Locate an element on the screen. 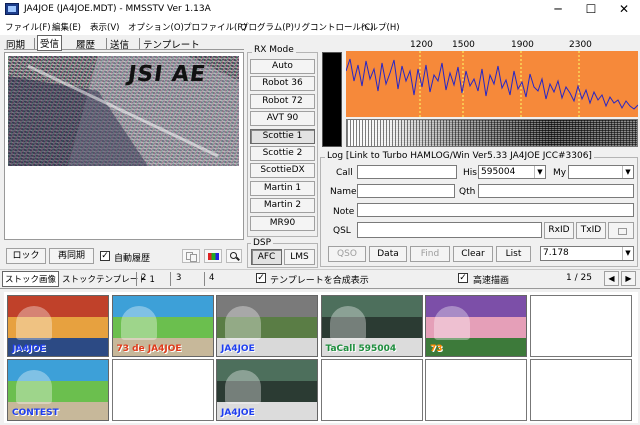  thumbnail-caption: JA4JOE is located at coordinates (29, 349).